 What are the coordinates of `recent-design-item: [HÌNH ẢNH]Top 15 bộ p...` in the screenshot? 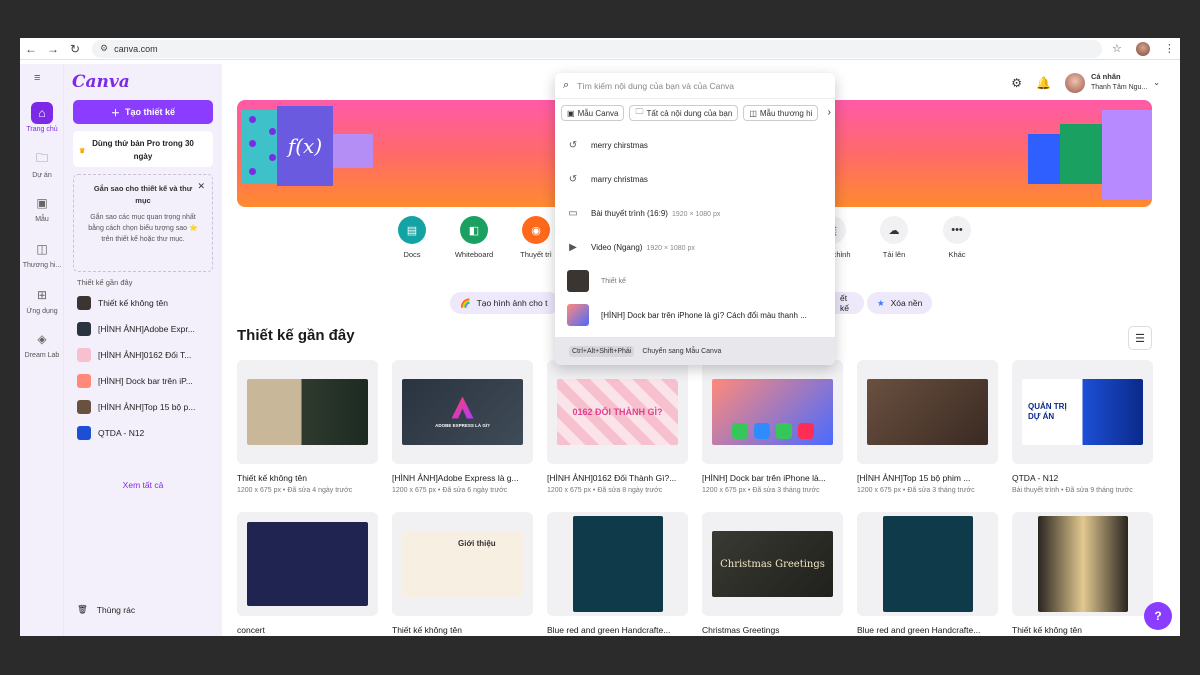 It's located at (136, 407).